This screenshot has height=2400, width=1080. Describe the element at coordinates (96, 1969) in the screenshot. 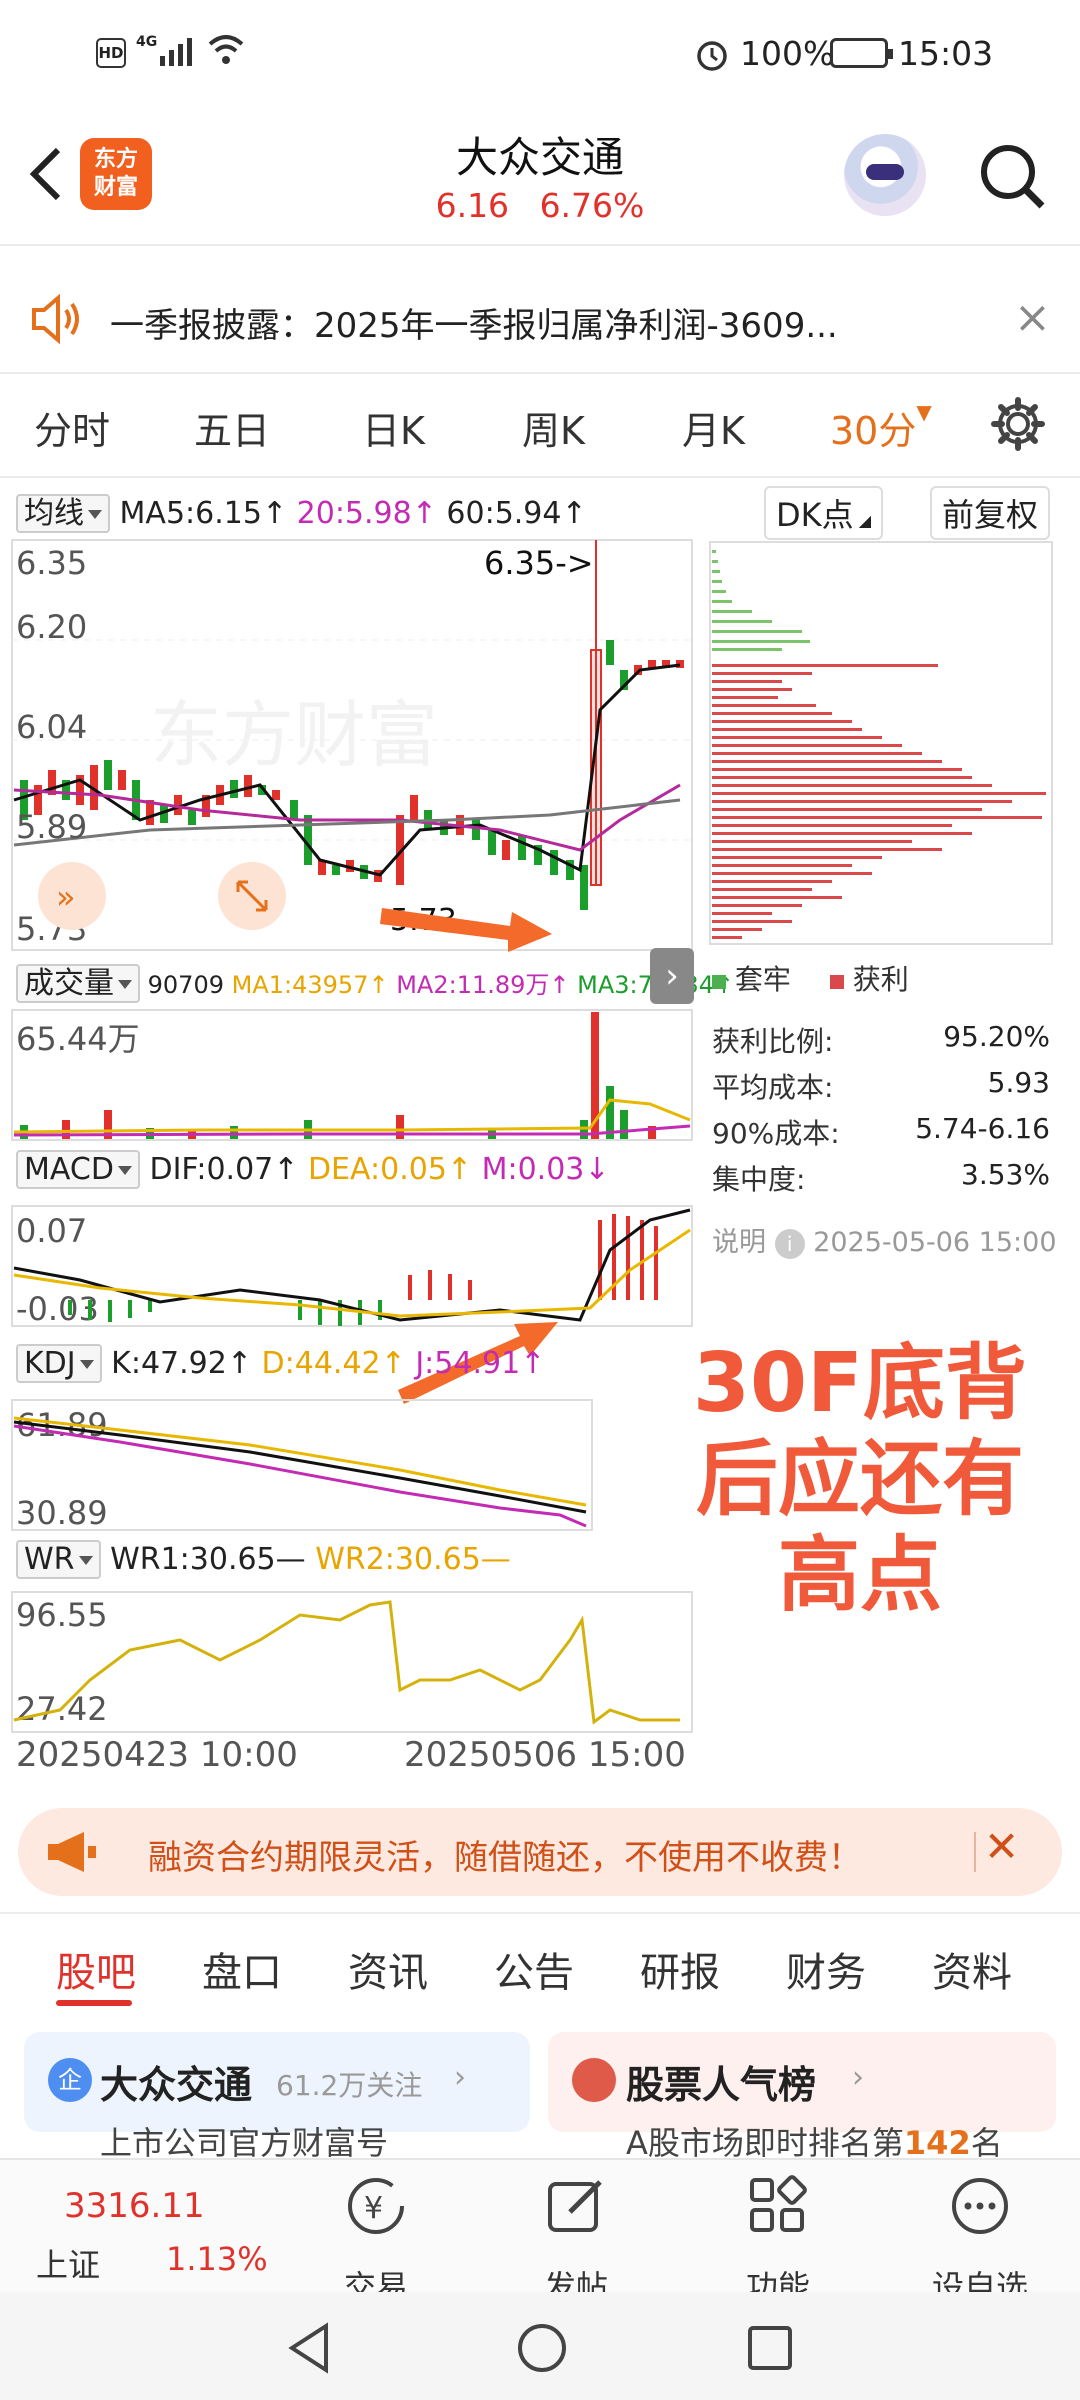

I see `tab-forum: 股吧` at that location.